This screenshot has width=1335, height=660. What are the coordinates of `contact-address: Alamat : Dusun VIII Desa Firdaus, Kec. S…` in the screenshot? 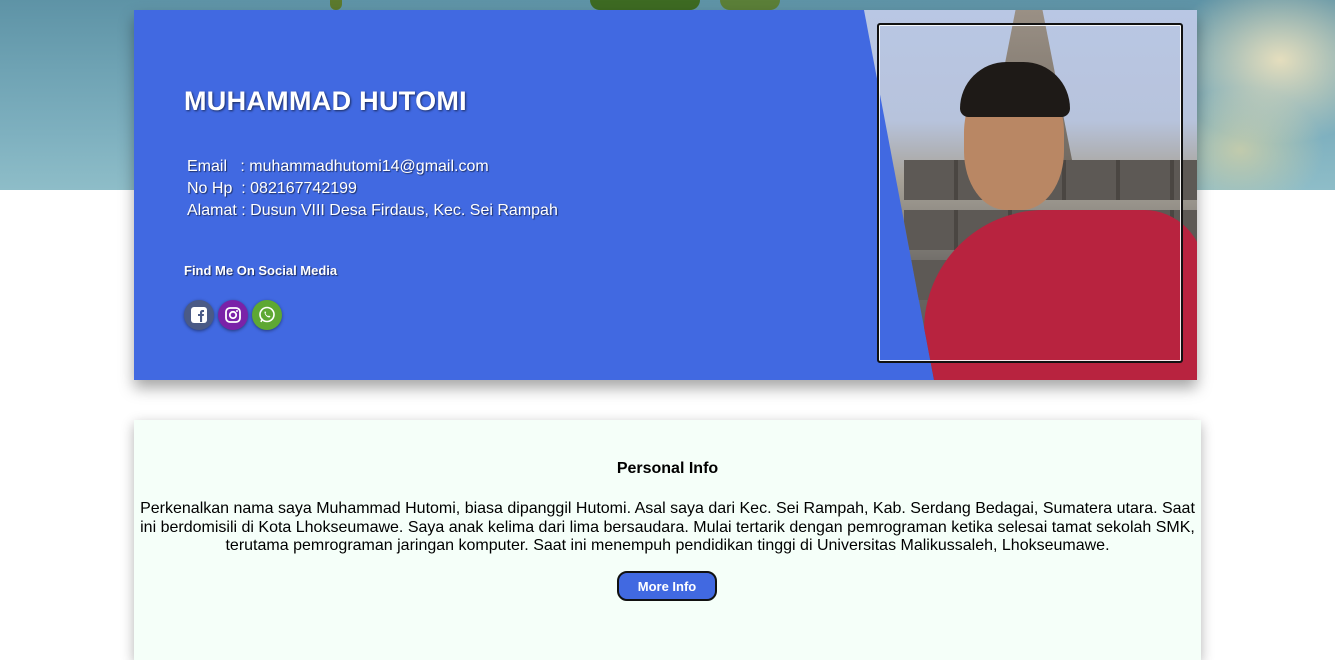 It's located at (372, 211).